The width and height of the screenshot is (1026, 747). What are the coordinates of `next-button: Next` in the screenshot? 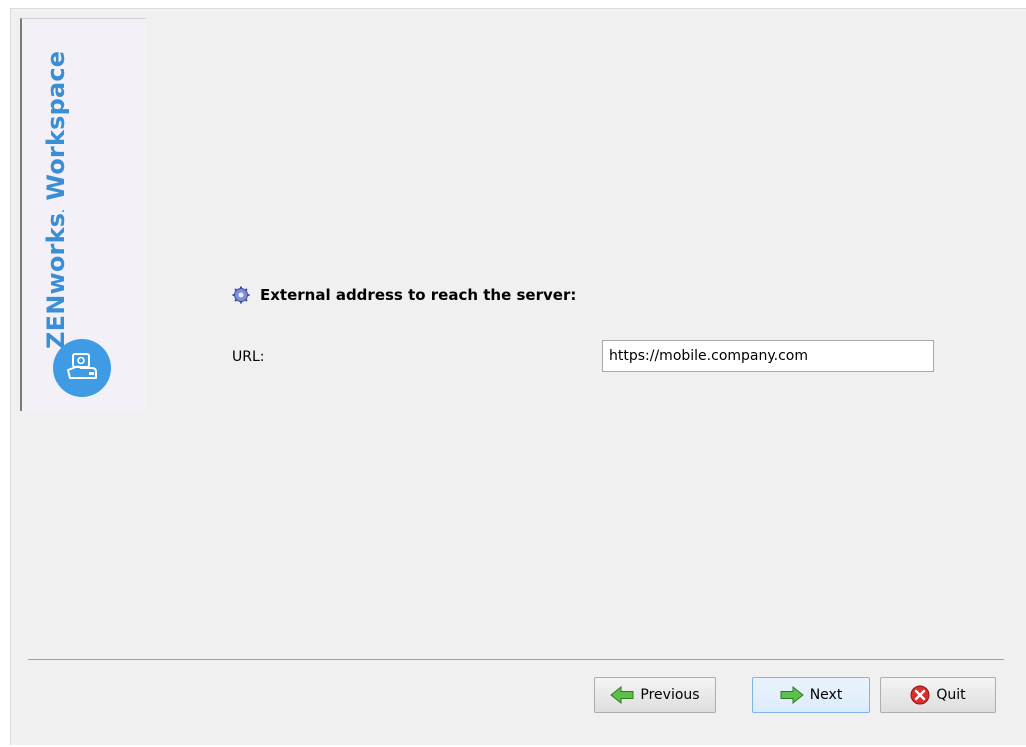 It's located at (811, 695).